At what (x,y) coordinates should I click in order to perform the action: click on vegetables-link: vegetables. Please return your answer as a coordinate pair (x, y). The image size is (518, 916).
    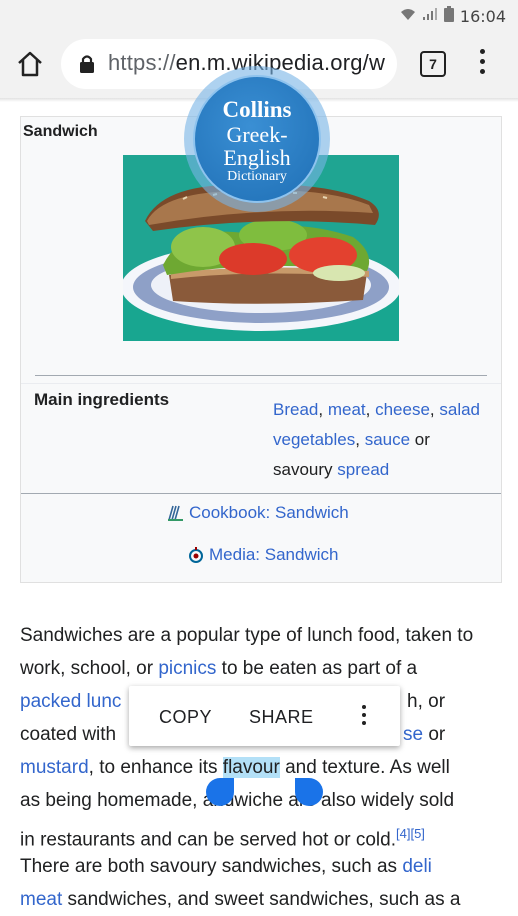
    Looking at the image, I should click on (314, 439).